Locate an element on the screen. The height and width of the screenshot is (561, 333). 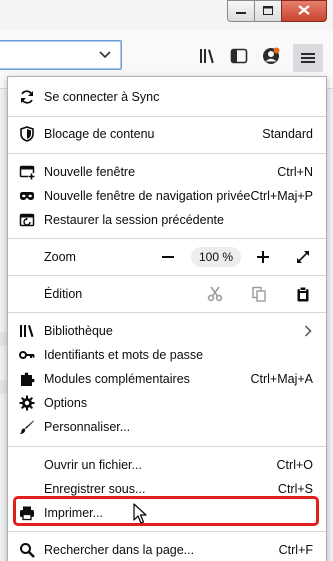
window-controls is located at coordinates (277, 11).